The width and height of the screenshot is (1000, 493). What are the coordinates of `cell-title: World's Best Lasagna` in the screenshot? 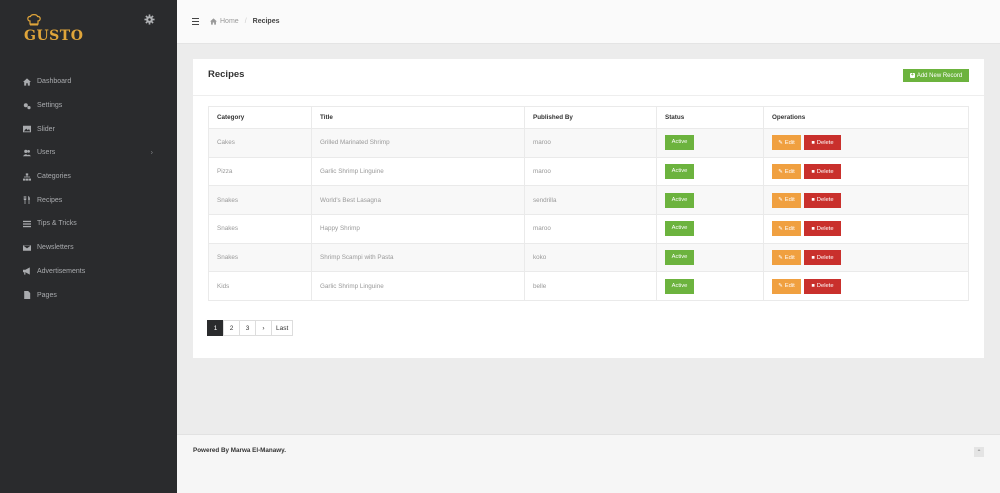 It's located at (418, 200).